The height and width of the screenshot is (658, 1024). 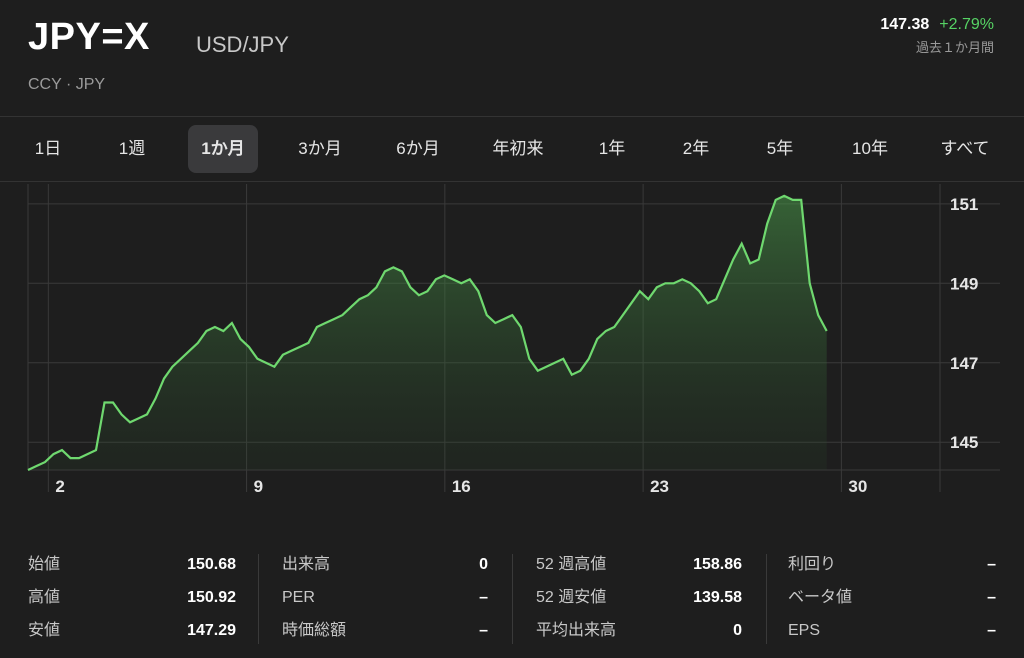 I want to click on x-tick-label: 16, so click(x=461, y=486).